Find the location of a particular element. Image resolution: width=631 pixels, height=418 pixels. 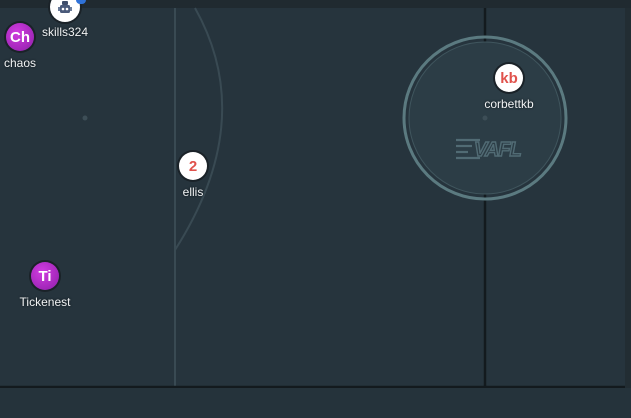

player-name: Tickenest is located at coordinates (45, 302).